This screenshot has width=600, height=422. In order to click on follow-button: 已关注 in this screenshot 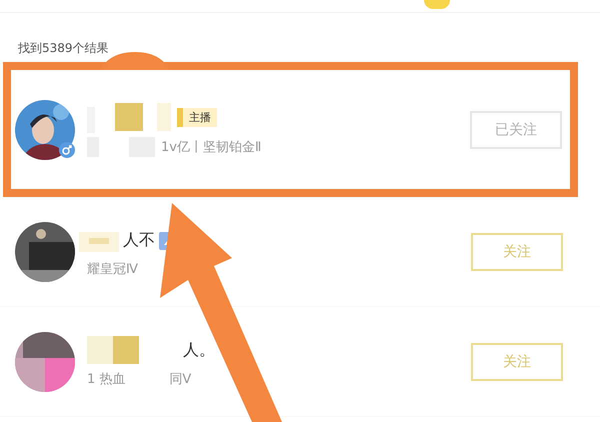, I will do `click(516, 129)`.